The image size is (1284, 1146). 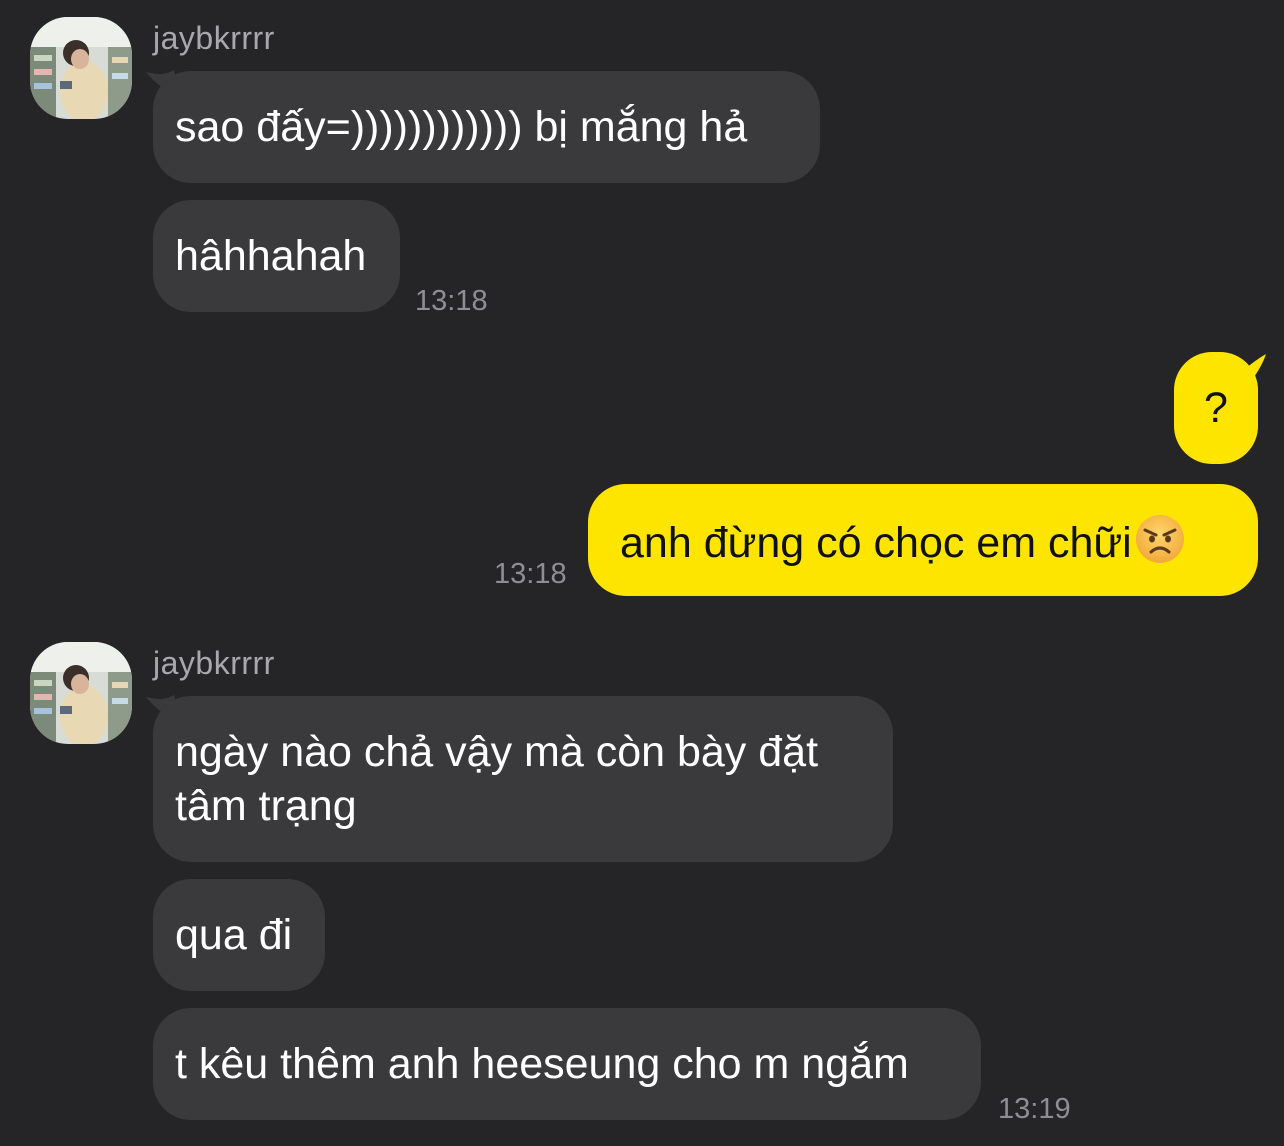 I want to click on message-bubble: anh đừng có chọc em chữi, so click(x=923, y=540).